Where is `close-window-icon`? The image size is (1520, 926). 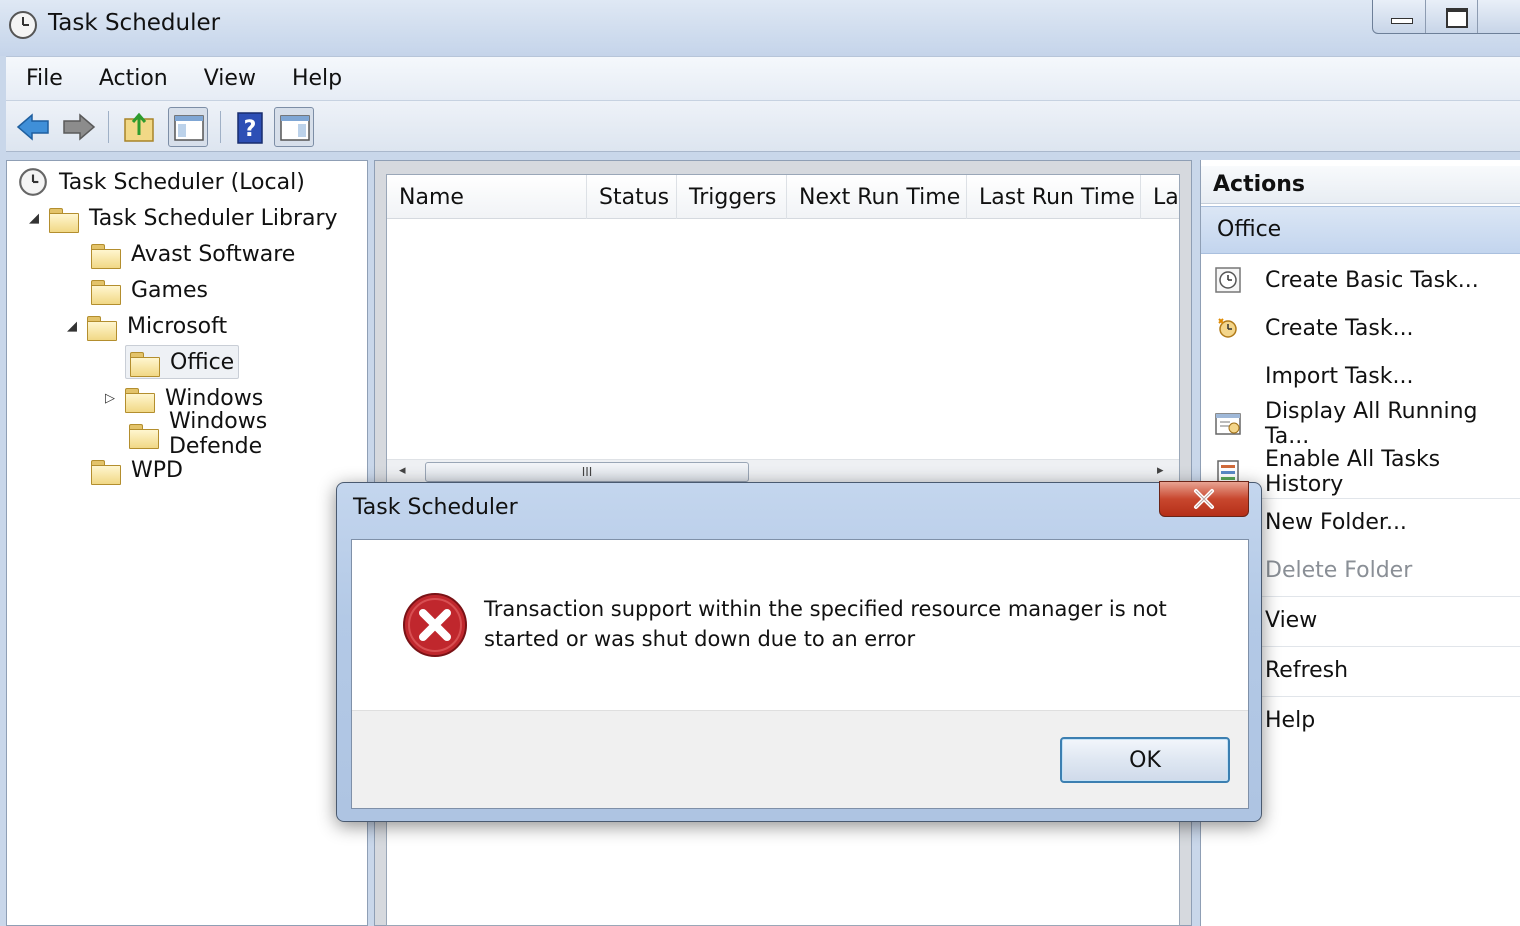 close-window-icon is located at coordinates (1499, 16).